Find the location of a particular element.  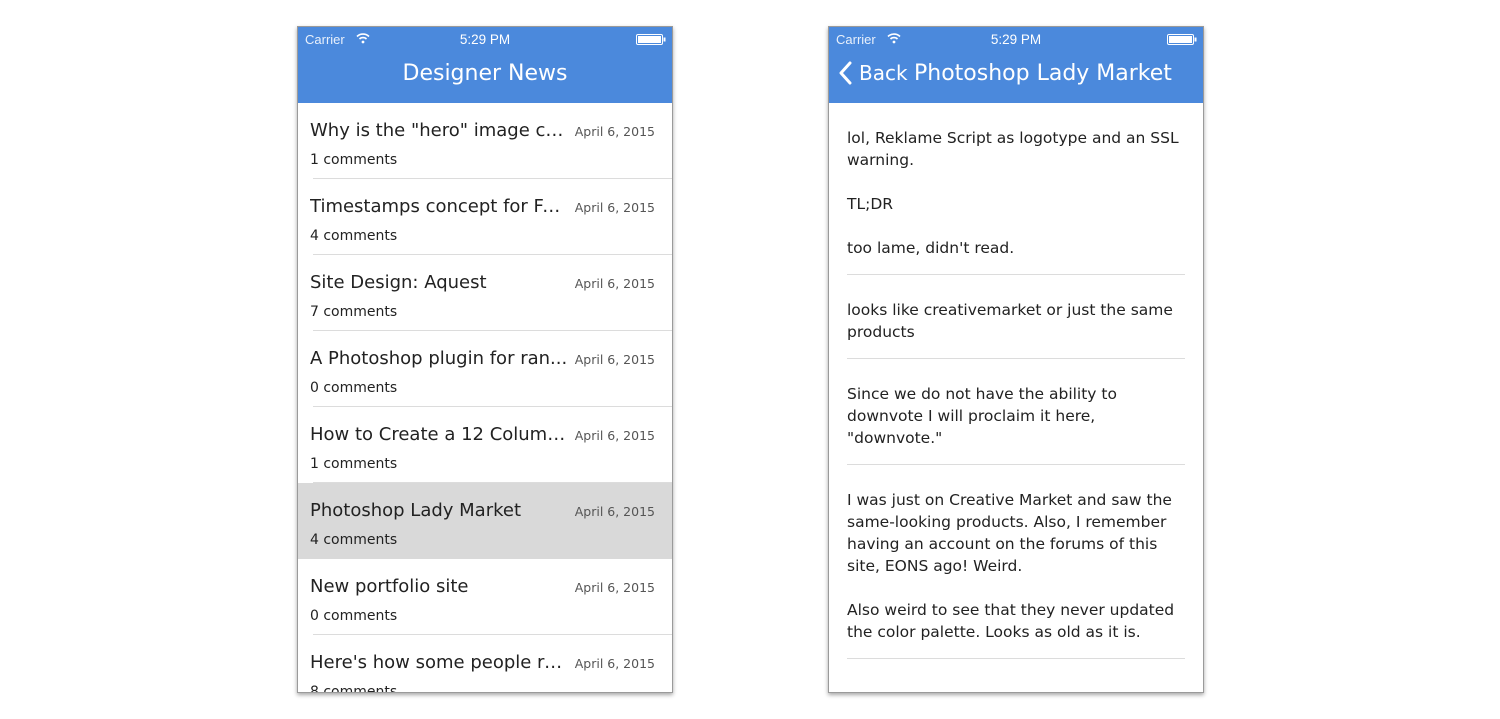

comment-text: TL;DR is located at coordinates (870, 204).